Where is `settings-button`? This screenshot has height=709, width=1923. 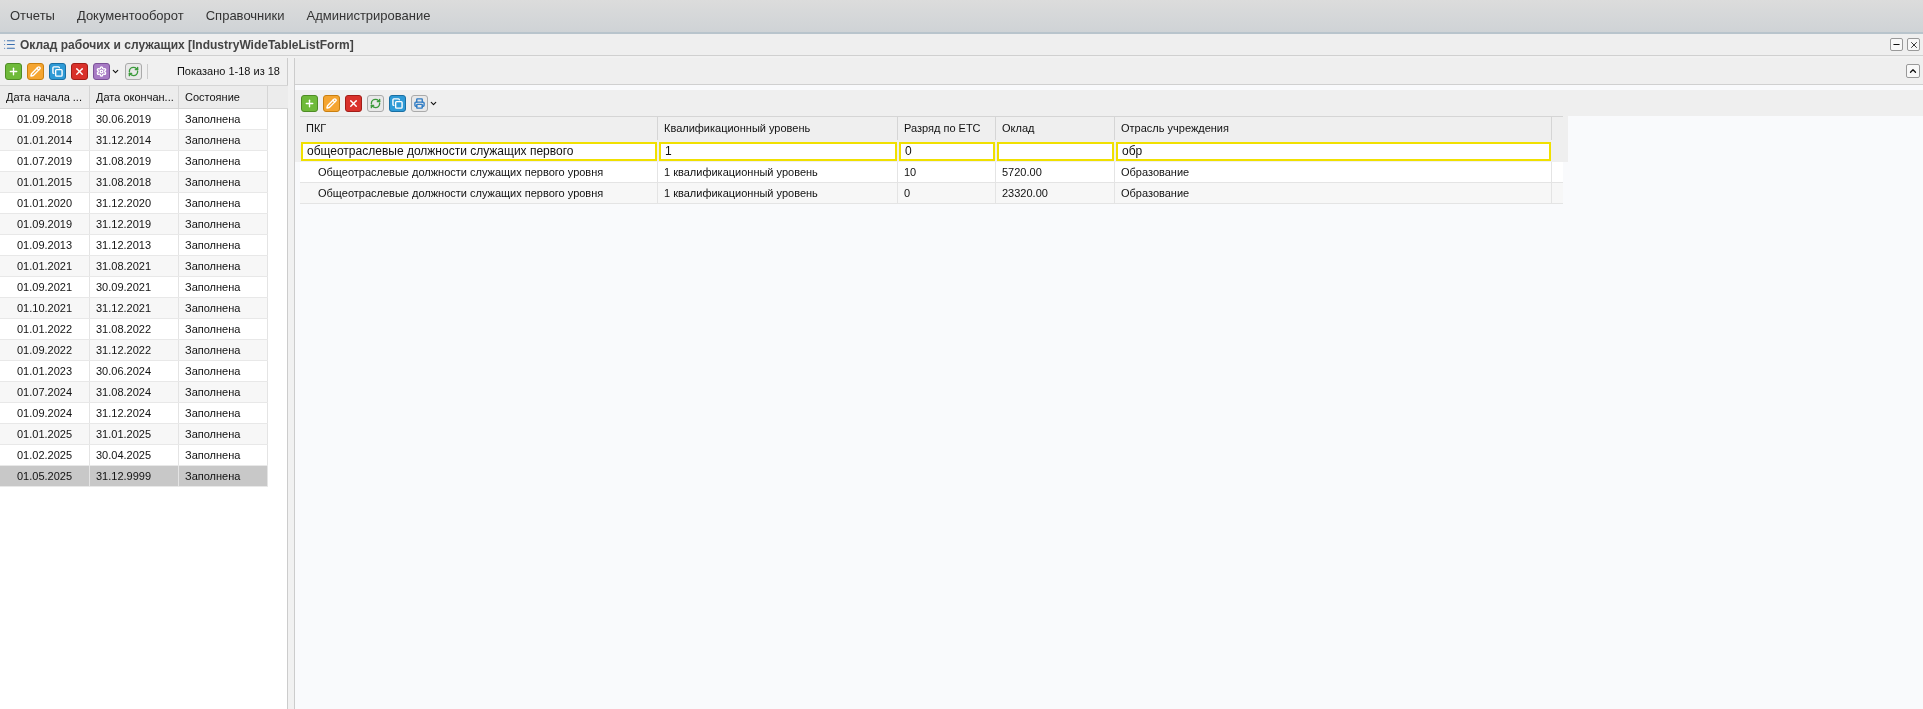 settings-button is located at coordinates (101, 71).